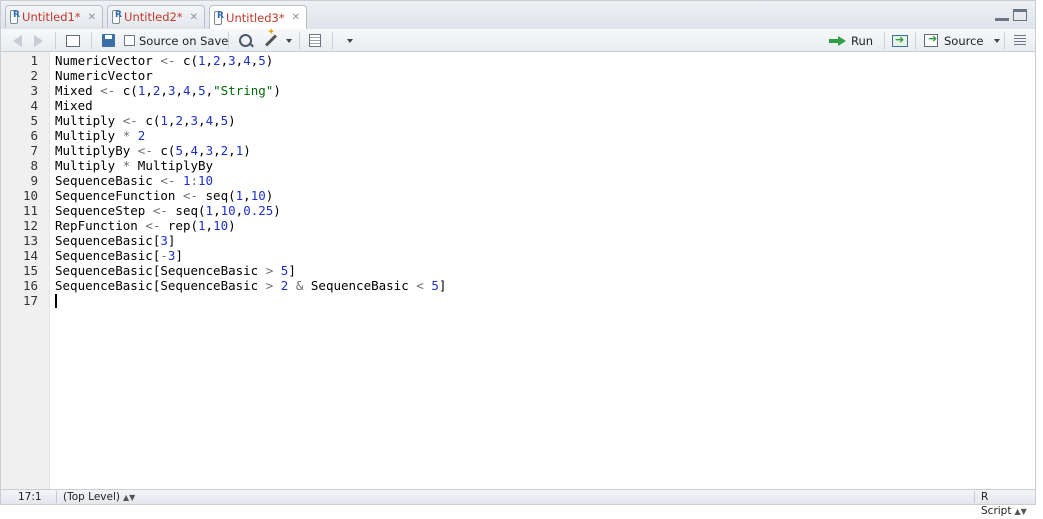 The image size is (1043, 519). What do you see at coordinates (243, 90) in the screenshot?
I see `code-token: "String"` at bounding box center [243, 90].